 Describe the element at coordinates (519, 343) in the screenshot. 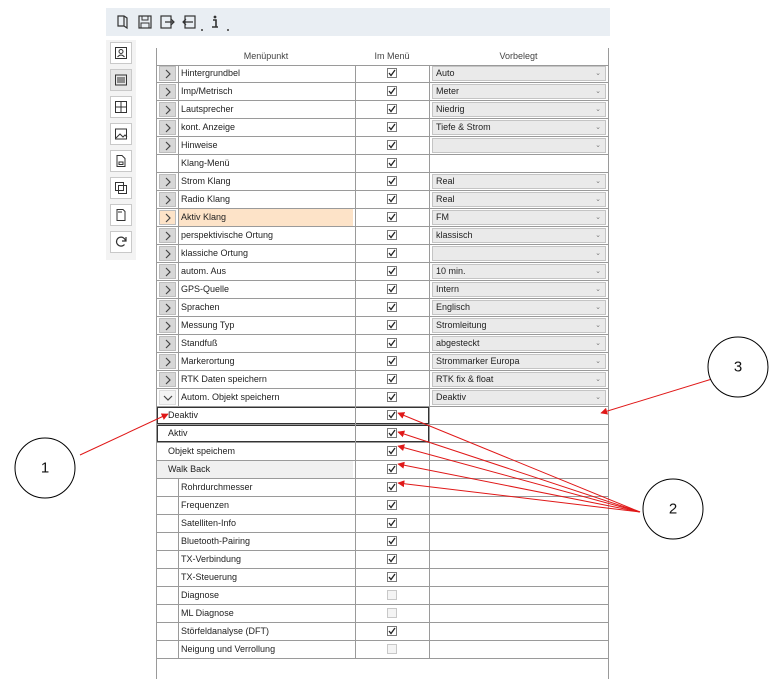

I see `vorbelegt-dropdown: abgesteckt ⌄` at that location.